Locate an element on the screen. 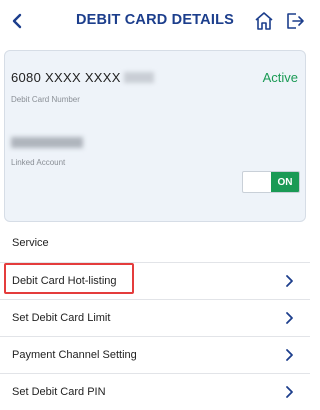 The width and height of the screenshot is (320, 410). service-item-payment-channel: Payment Channel Setting is located at coordinates (155, 354).